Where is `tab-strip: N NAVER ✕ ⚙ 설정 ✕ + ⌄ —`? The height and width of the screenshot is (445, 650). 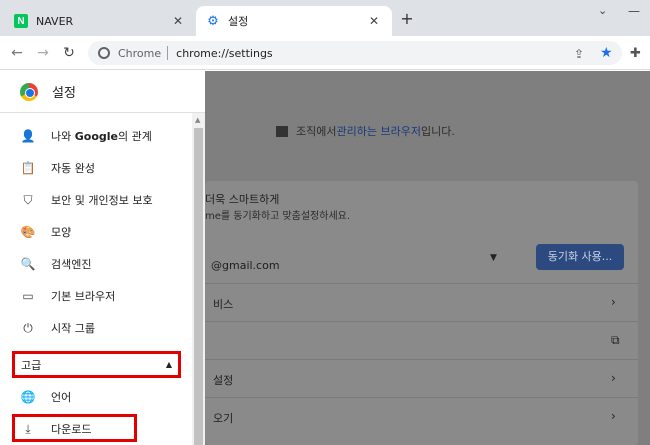
tab-strip: N NAVER ✕ ⚙ 설정 ✕ + ⌄ — is located at coordinates (325, 18).